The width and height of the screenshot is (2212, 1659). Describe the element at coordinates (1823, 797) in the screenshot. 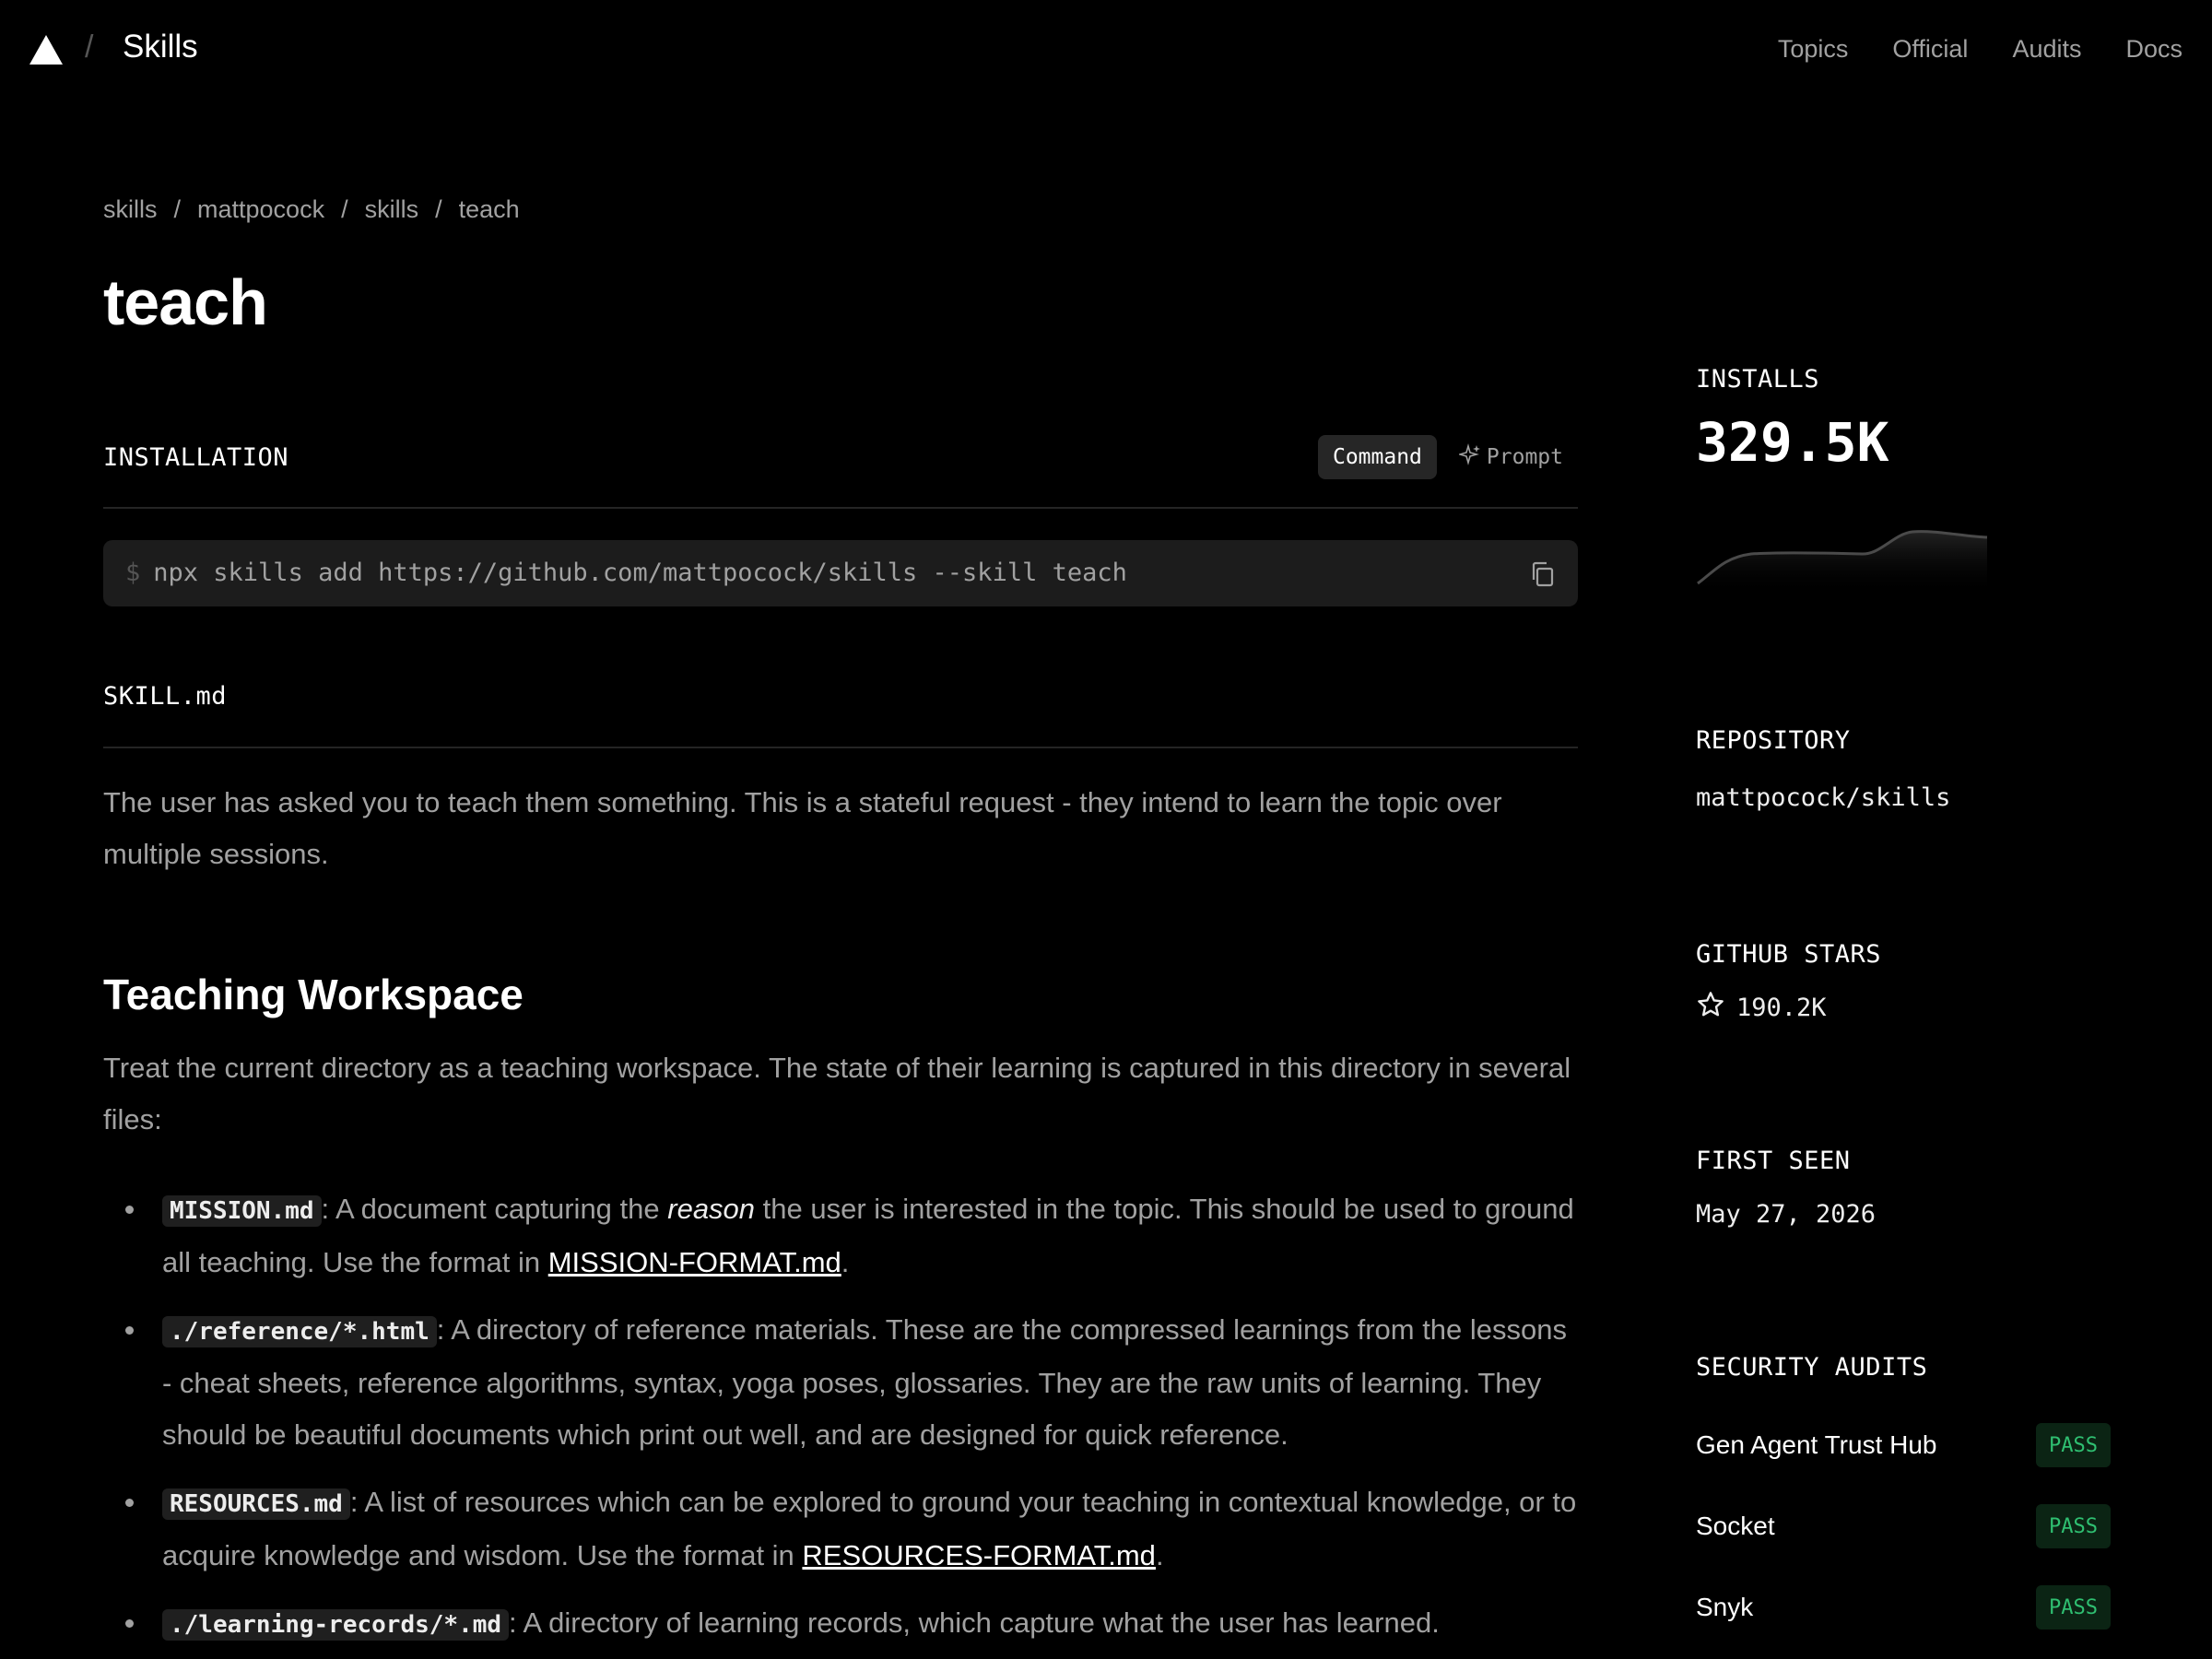

I see `repository-link: mattpocock/skills` at that location.